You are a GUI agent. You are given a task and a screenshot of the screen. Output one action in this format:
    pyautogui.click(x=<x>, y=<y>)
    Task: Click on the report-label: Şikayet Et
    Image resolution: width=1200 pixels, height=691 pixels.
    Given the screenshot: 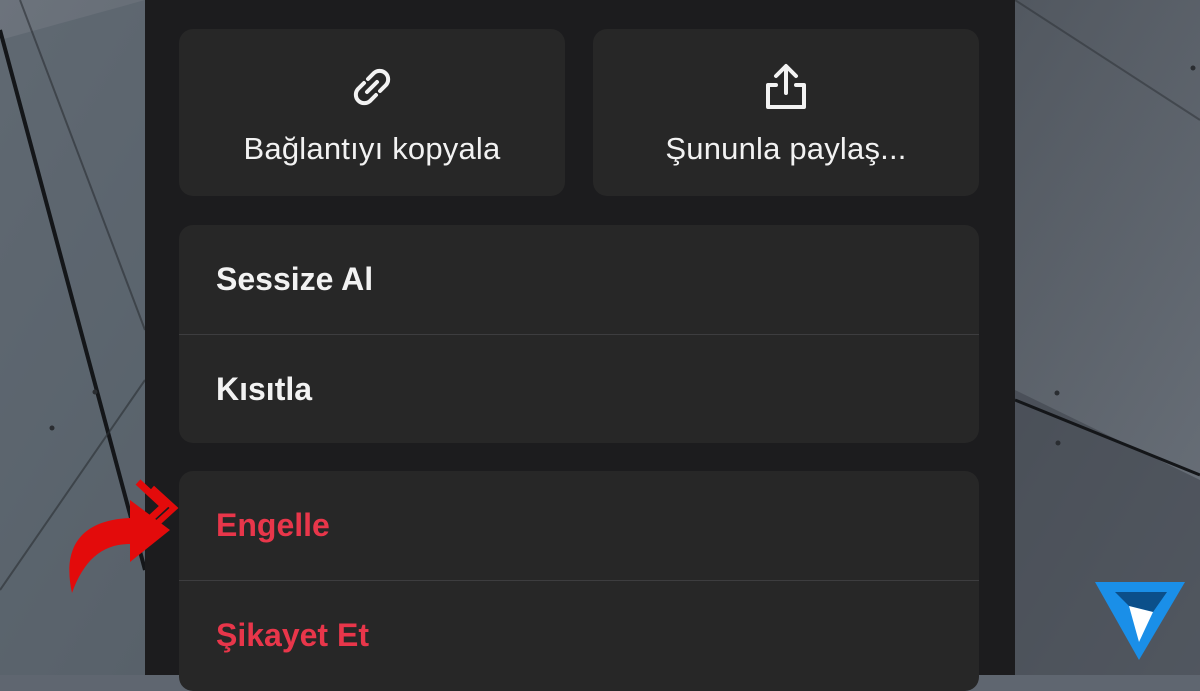 What is the action you would take?
    pyautogui.click(x=292, y=634)
    